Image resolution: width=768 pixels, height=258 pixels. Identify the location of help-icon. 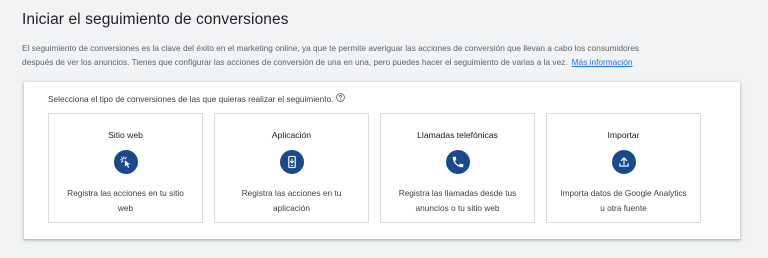
(340, 97).